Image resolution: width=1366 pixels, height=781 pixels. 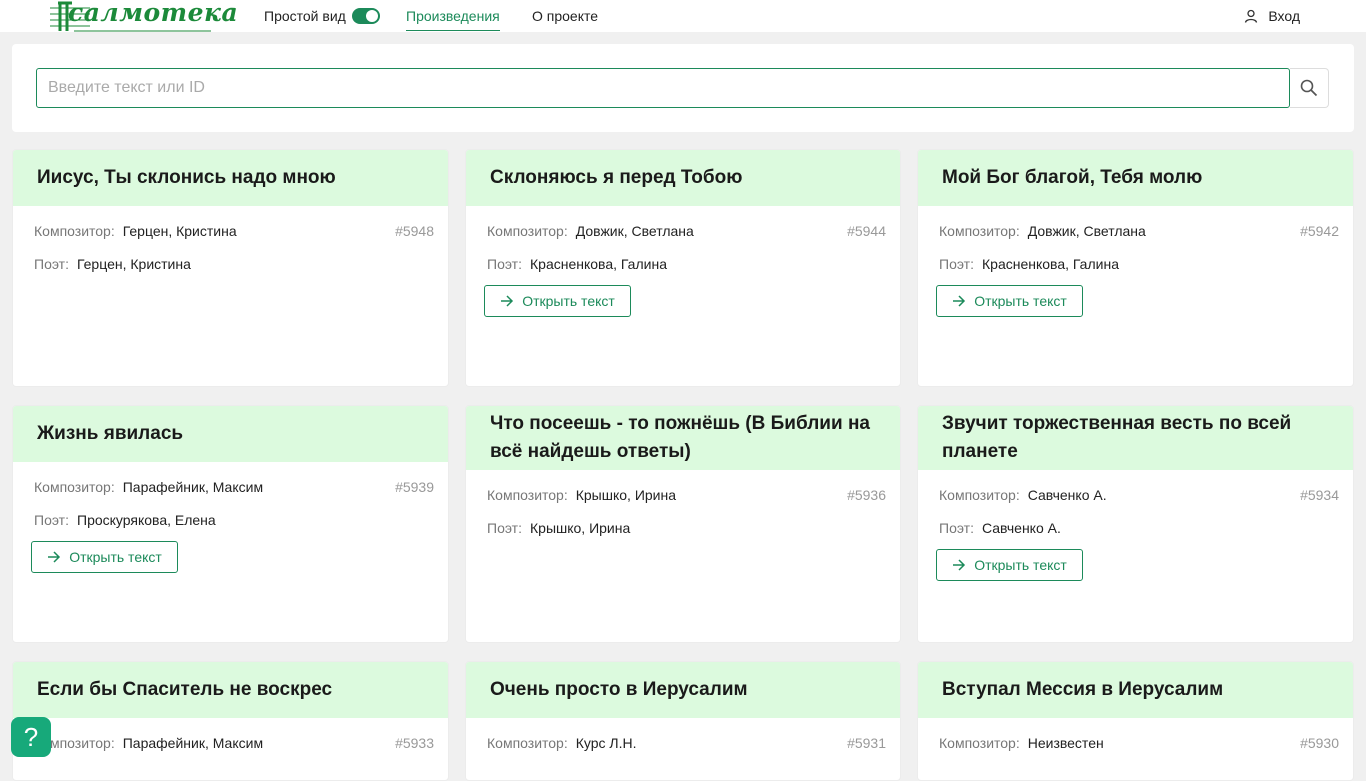 I want to click on composer-row: Композитор: Герцен, Кристина, so click(x=135, y=231).